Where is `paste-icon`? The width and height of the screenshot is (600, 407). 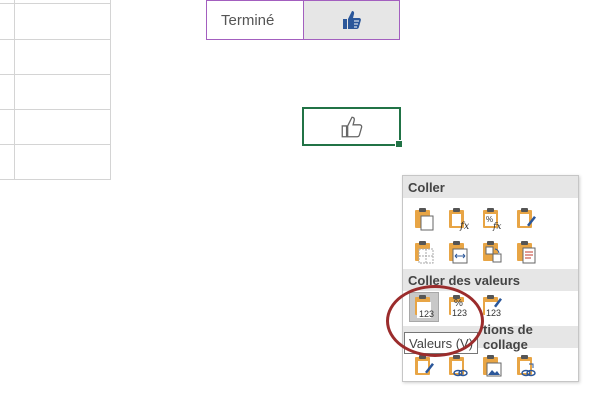
paste-icon is located at coordinates (424, 219).